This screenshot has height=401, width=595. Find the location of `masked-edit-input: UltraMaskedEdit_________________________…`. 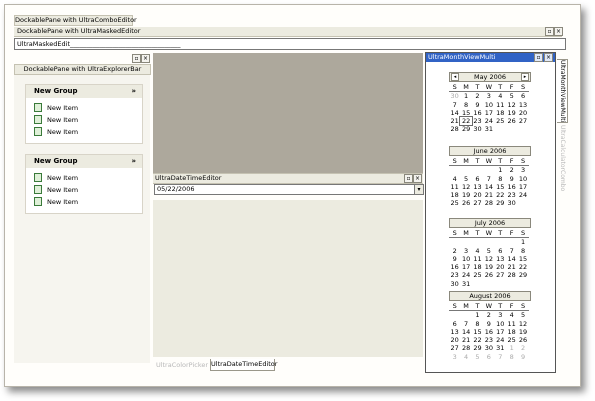

masked-edit-input: UltraMaskedEdit_________________________… is located at coordinates (290, 44).